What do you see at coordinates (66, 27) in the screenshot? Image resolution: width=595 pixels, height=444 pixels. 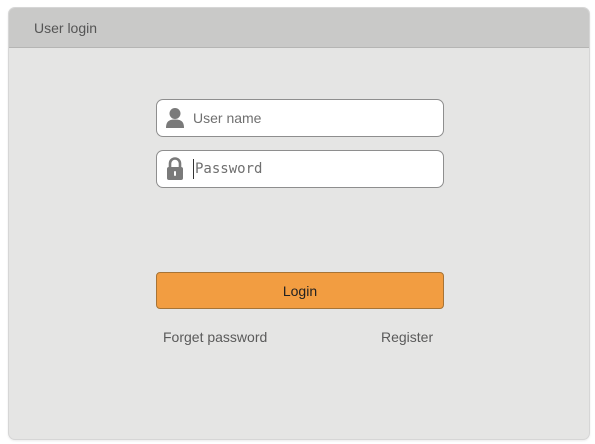 I see `window-title: User login` at bounding box center [66, 27].